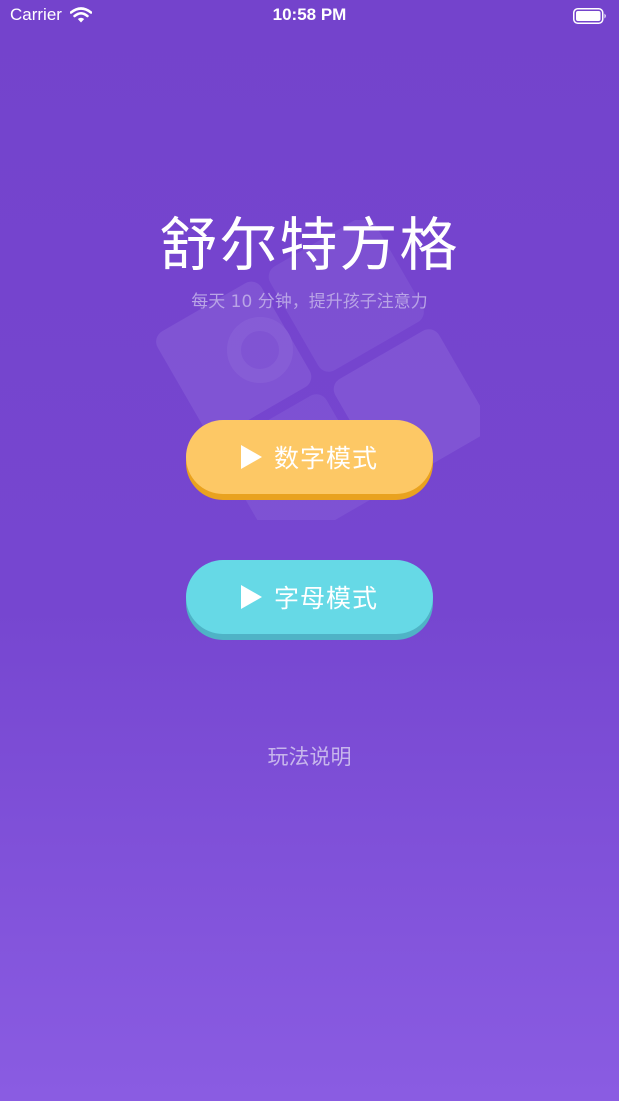 This screenshot has height=1101, width=619. I want to click on page-title: 舒尔特方格, so click(309, 245).